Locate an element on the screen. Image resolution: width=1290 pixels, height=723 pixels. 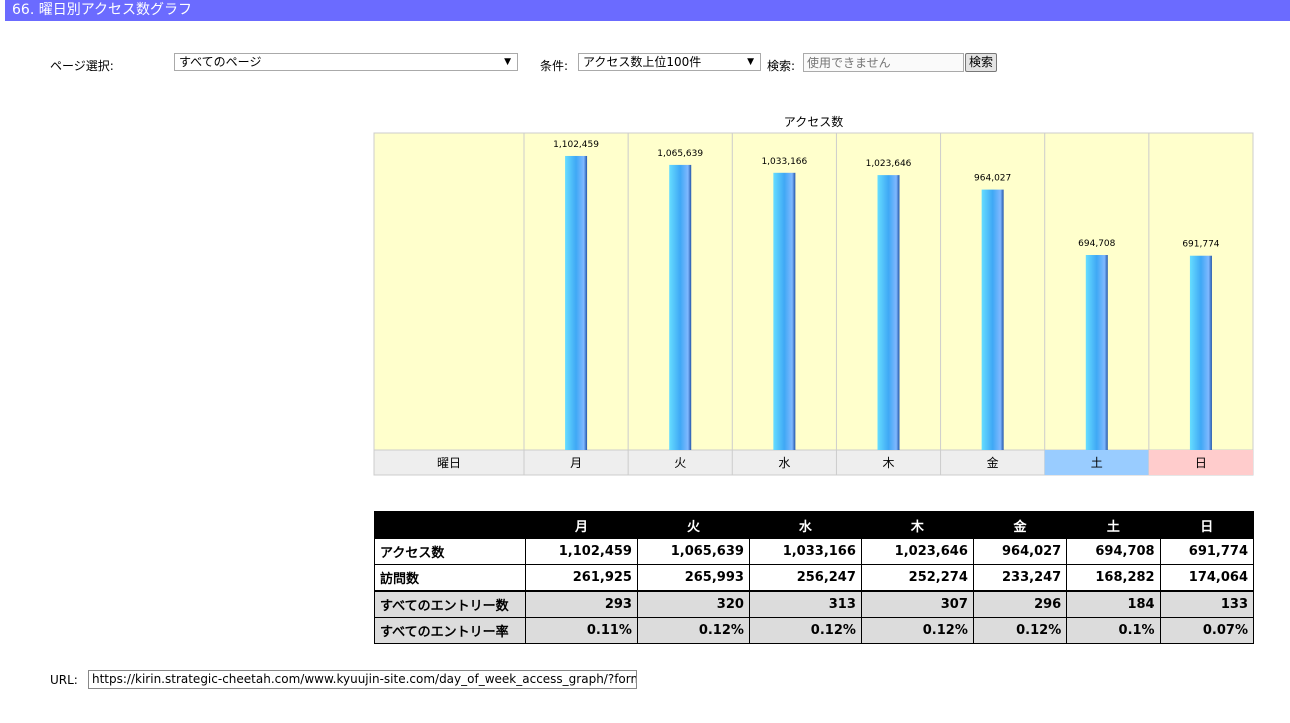
table-cell: 265,993 is located at coordinates (693, 578).